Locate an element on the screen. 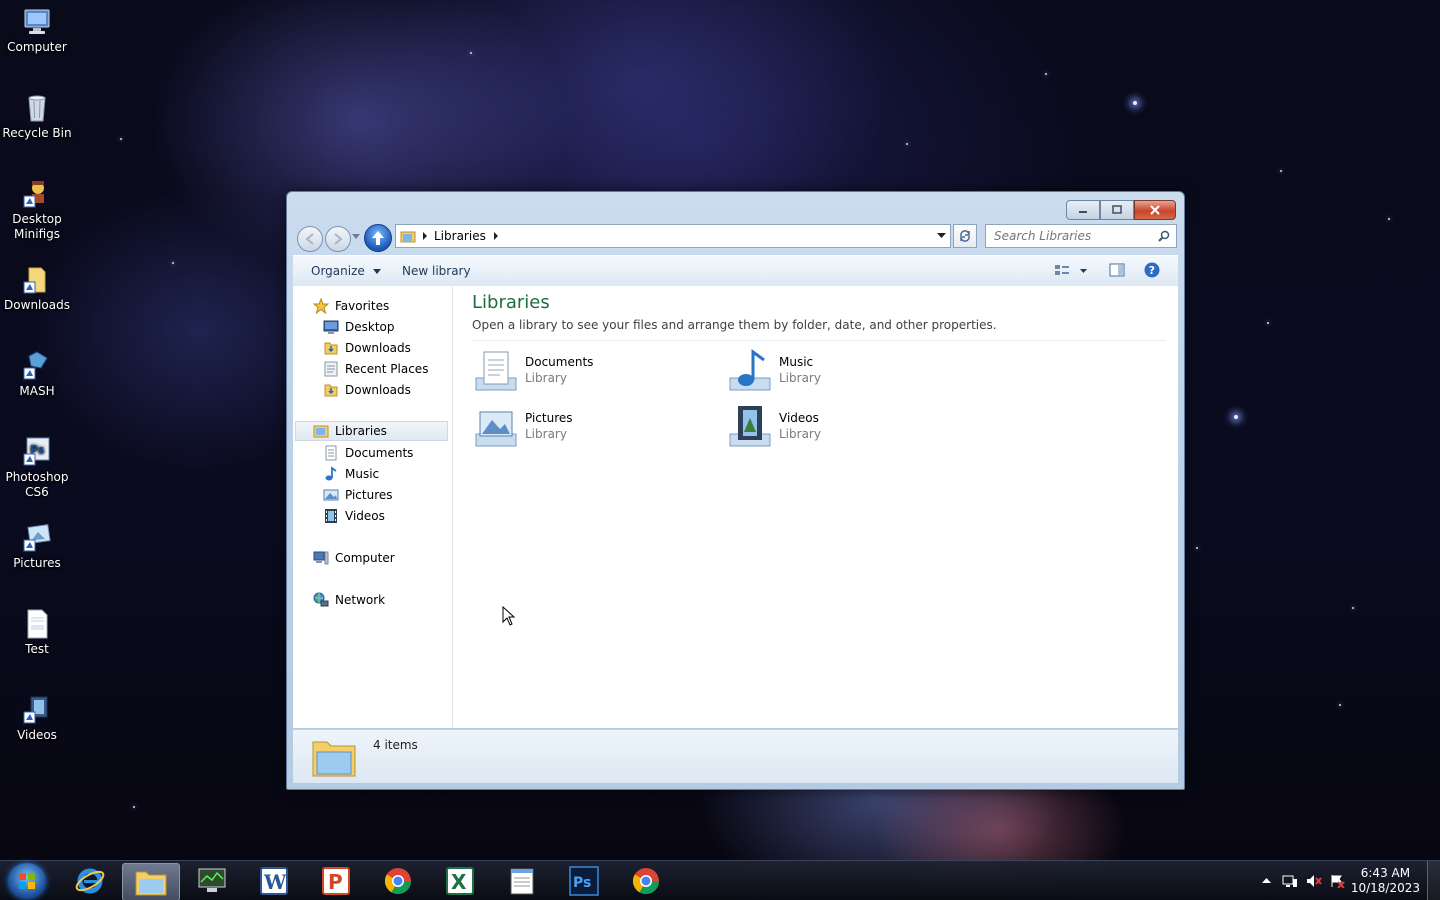  nav-item-pictures: Pictures is located at coordinates (358, 495).